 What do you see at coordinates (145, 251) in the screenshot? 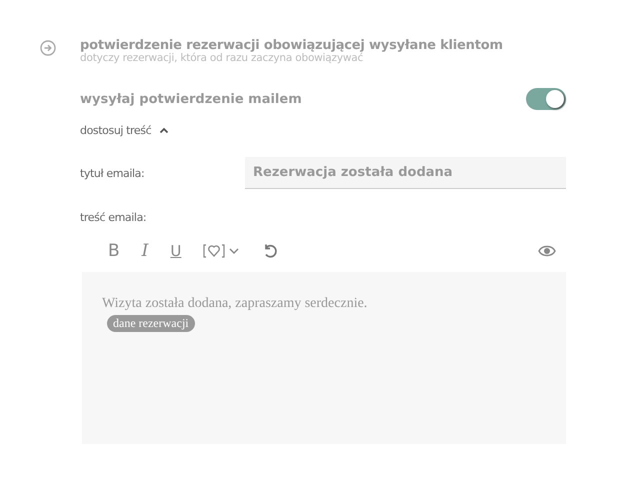
I see `italic-button: I` at bounding box center [145, 251].